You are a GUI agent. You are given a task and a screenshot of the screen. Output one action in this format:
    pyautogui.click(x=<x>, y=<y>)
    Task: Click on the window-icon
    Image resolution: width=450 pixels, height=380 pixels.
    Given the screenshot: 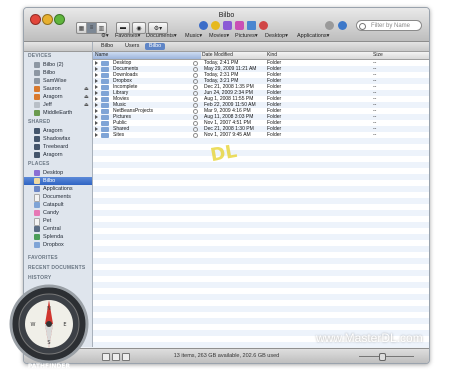 What is the action you would take?
    pyautogui.click(x=251, y=25)
    